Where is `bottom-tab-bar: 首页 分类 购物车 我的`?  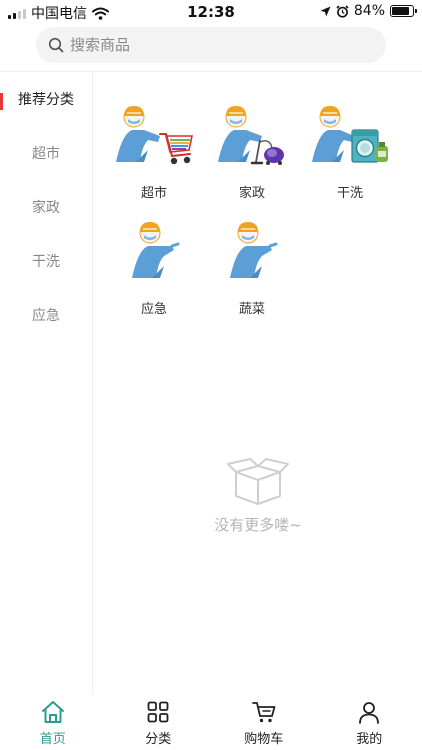
bottom-tab-bar: 首页 分类 购物车 我的 is located at coordinates (211, 722).